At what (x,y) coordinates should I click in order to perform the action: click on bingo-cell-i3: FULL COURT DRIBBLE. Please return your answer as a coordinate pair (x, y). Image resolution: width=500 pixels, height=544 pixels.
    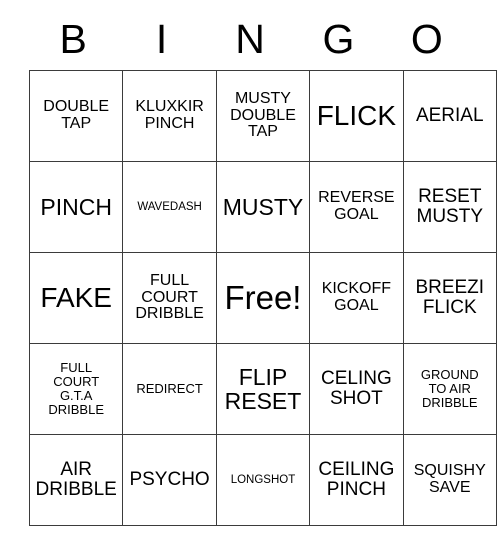
    Looking at the image, I should click on (169, 298).